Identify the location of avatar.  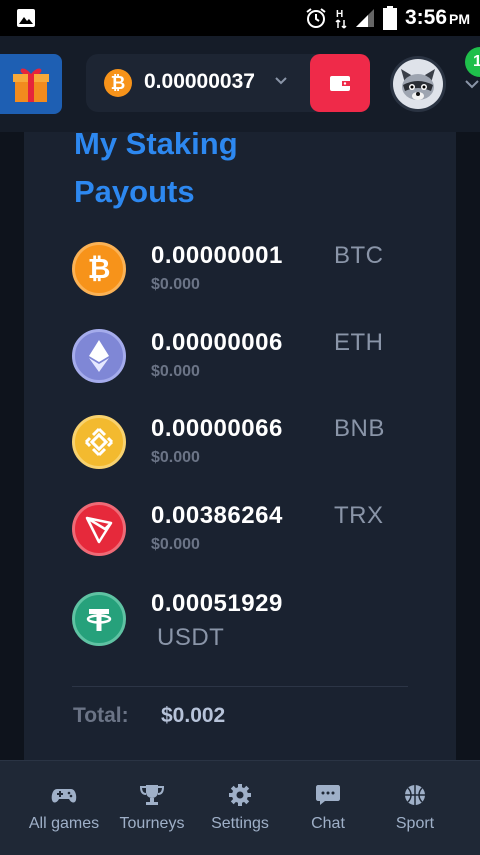
(418, 84).